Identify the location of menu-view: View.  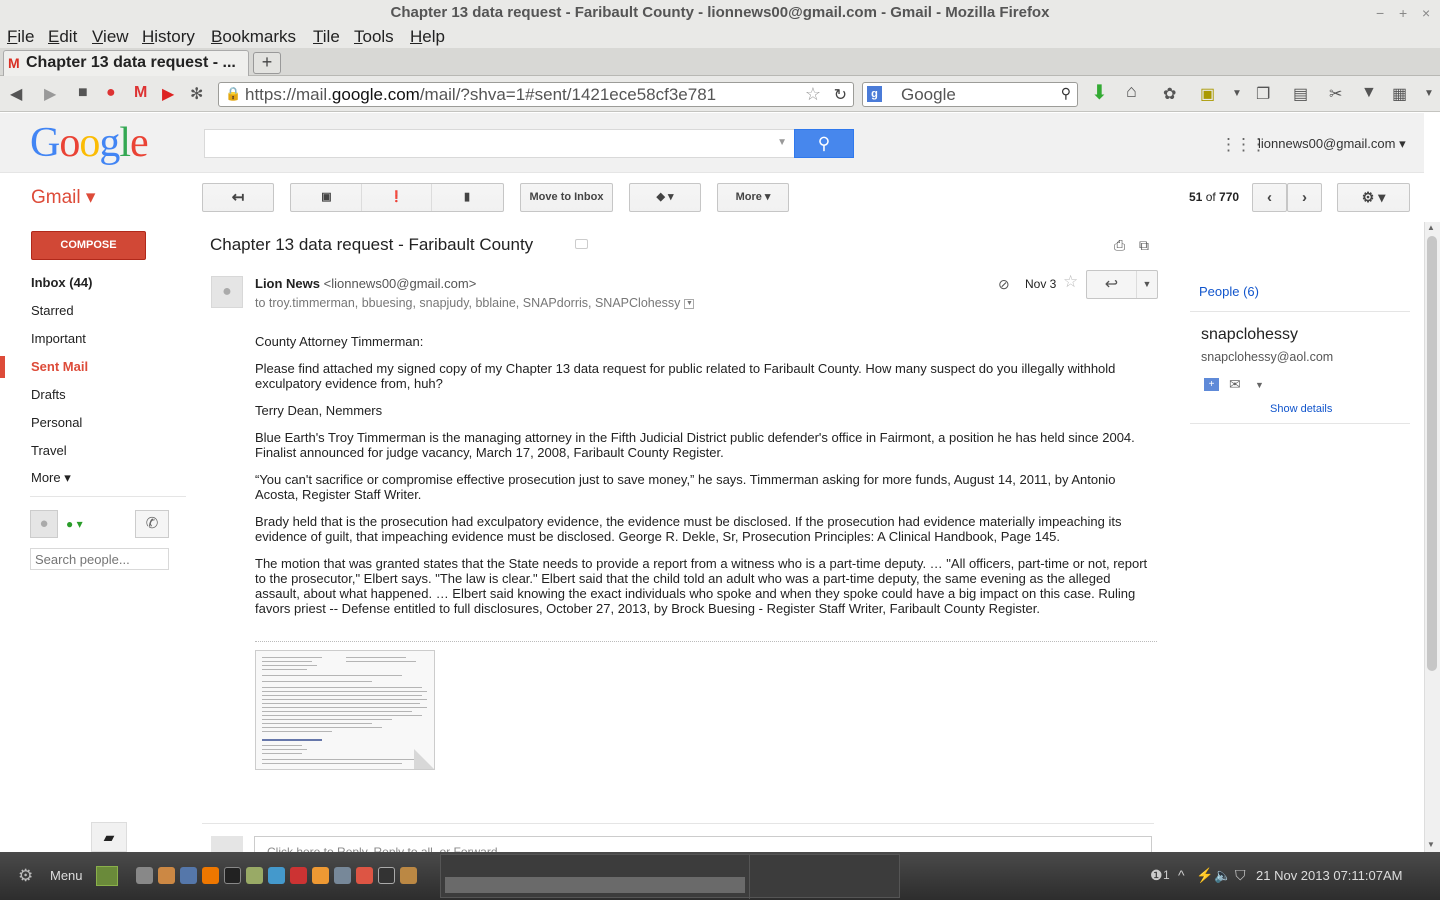
(110, 37).